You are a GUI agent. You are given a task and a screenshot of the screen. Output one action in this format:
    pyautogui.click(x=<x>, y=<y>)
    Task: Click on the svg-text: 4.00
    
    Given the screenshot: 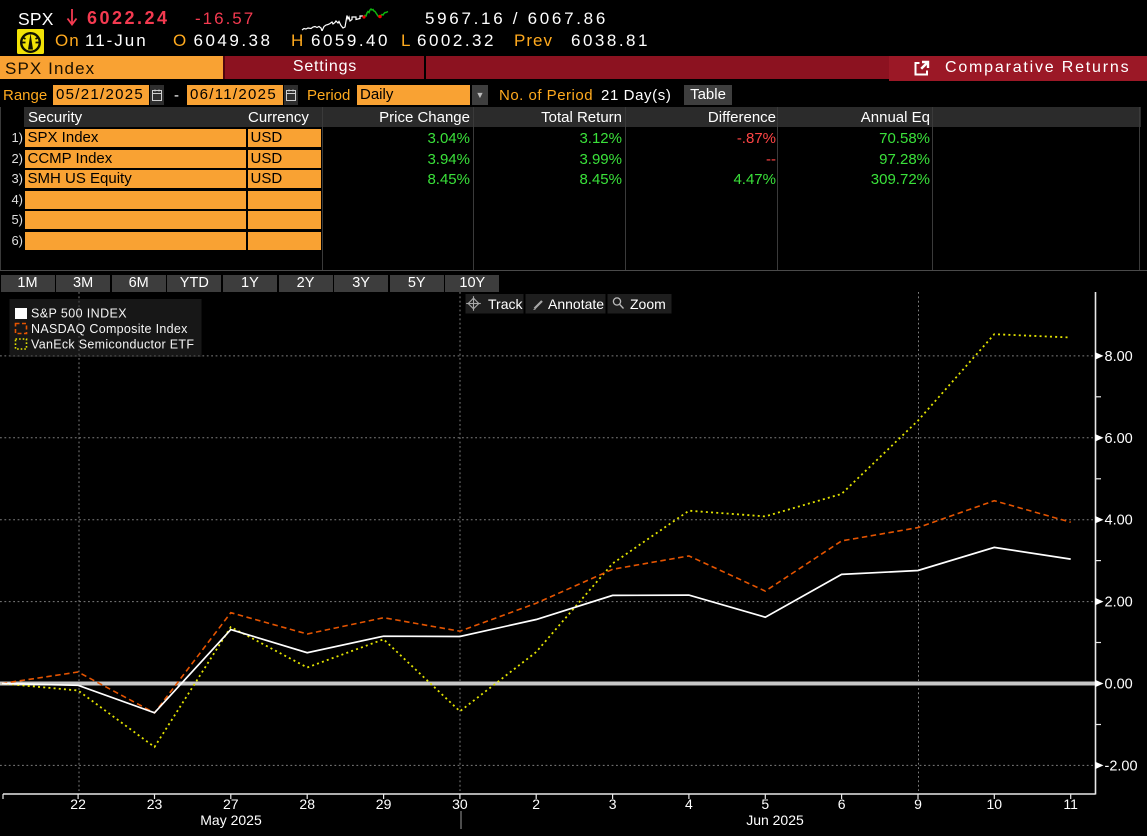 What is the action you would take?
    pyautogui.click(x=1119, y=521)
    